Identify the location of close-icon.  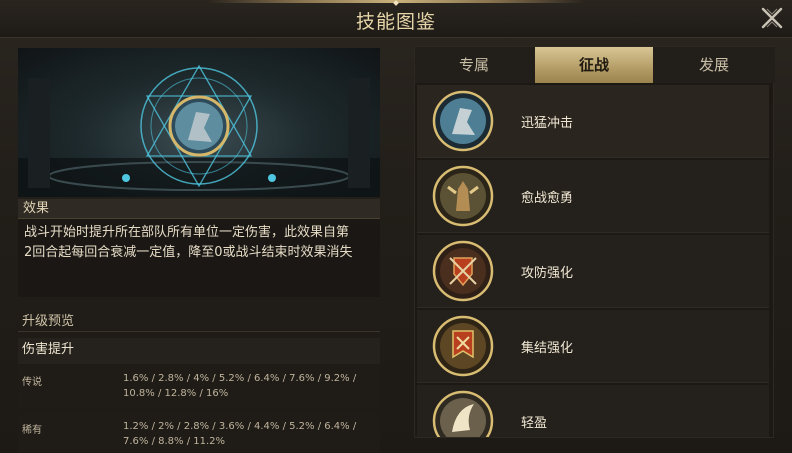
(772, 18).